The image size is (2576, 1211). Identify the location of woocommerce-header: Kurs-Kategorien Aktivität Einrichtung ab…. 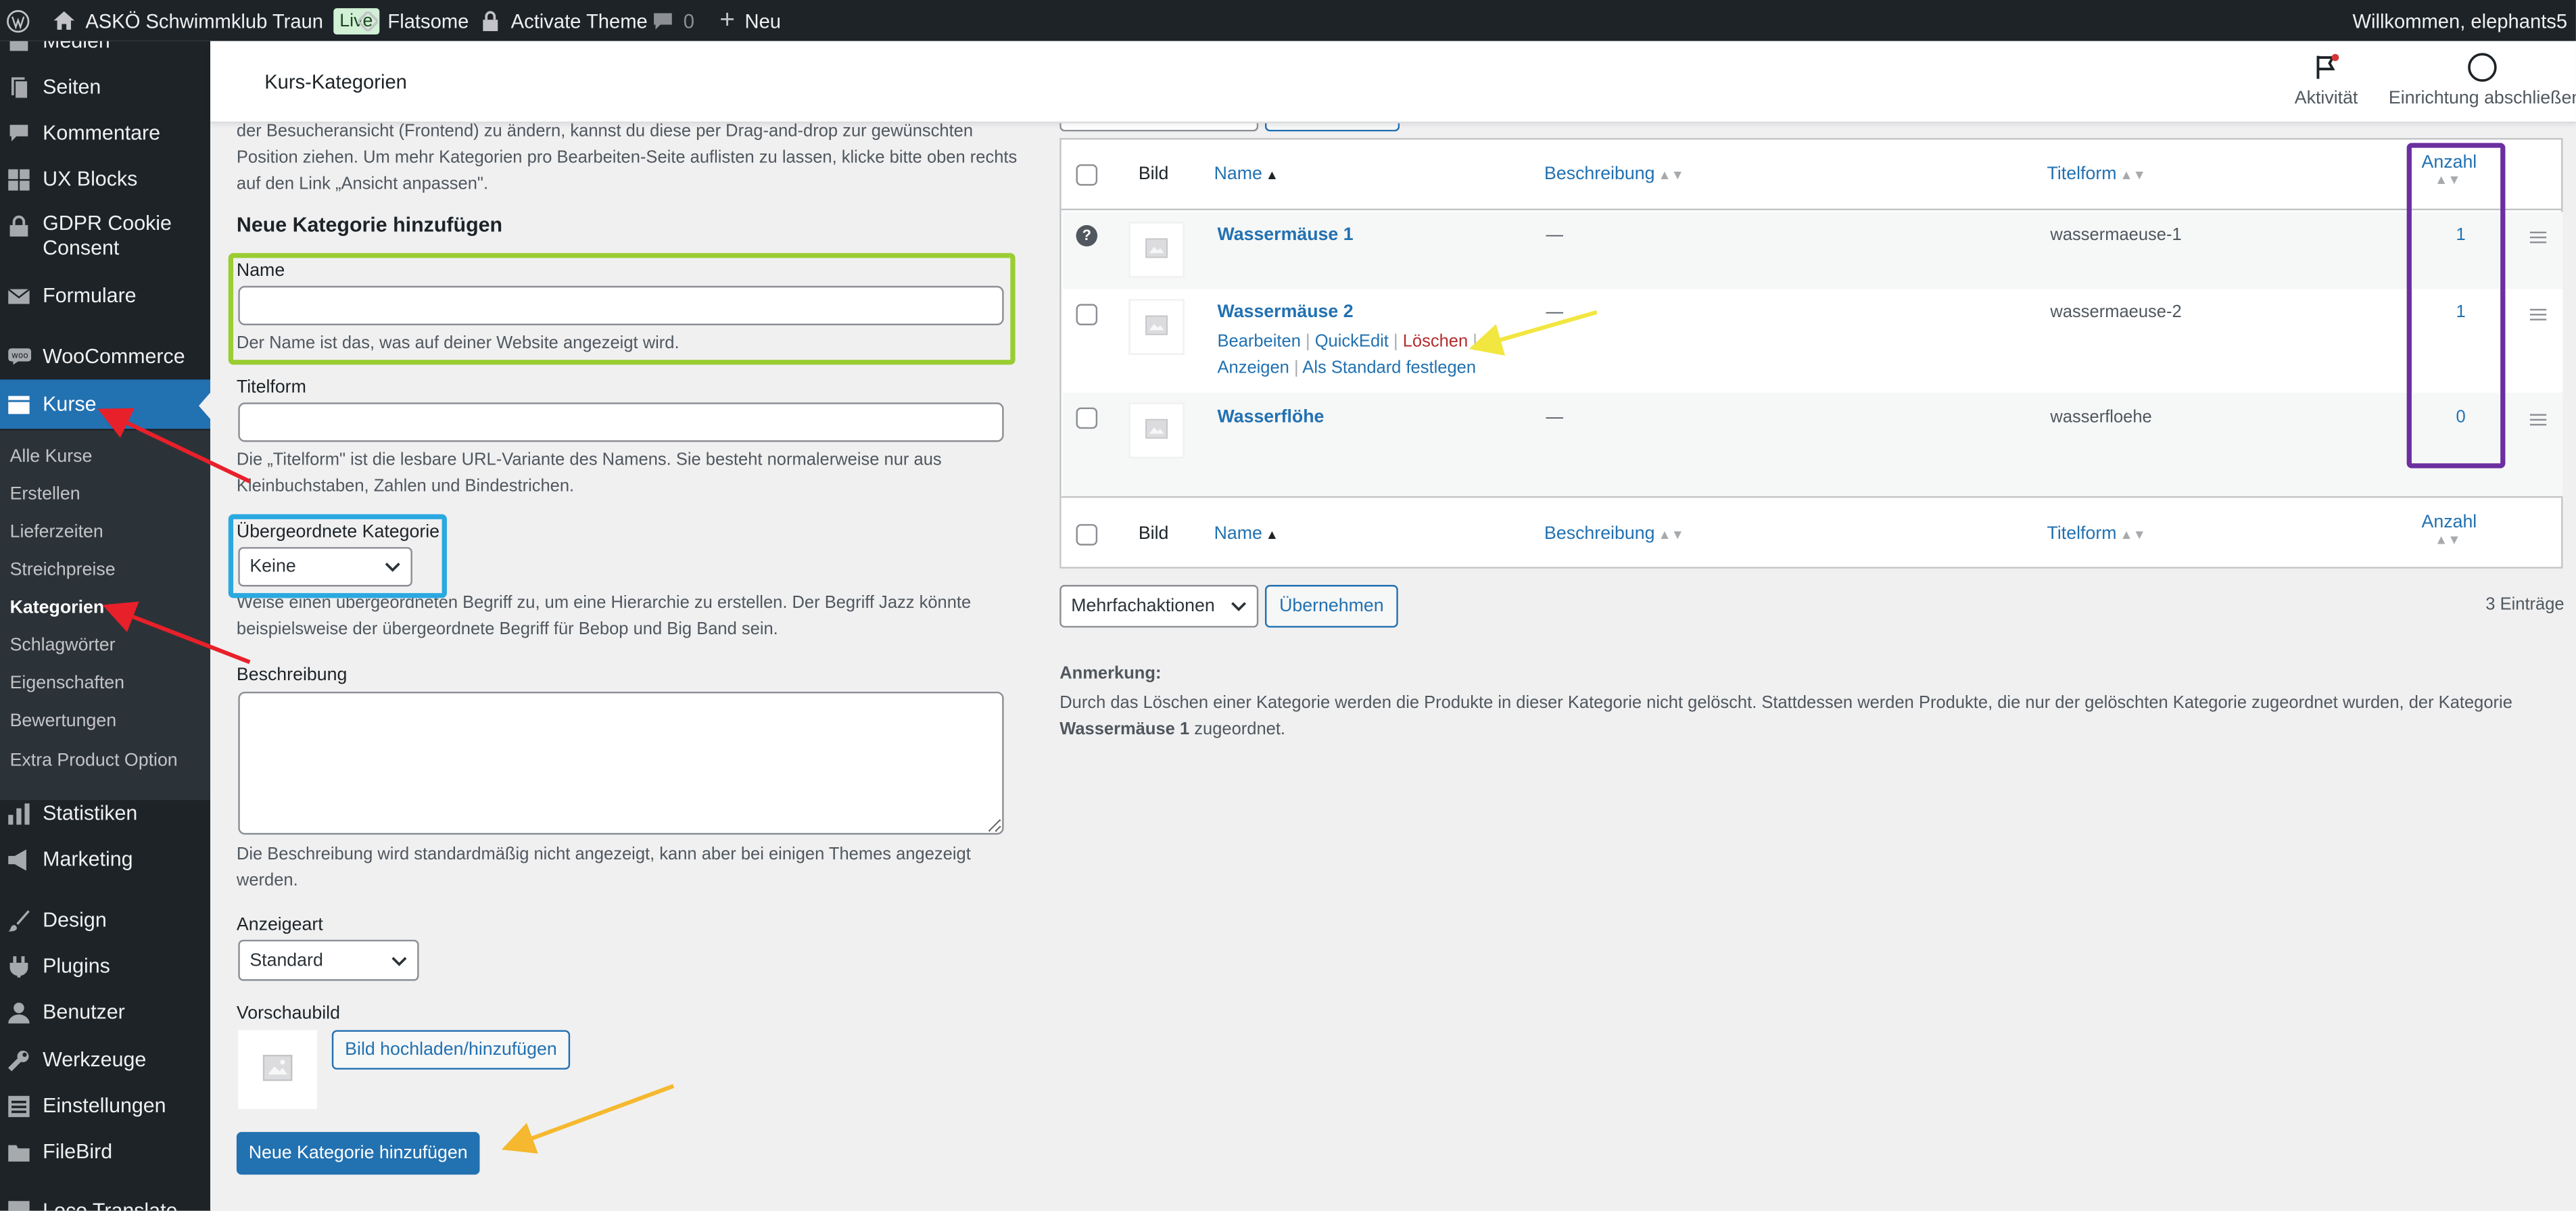
(1393, 82).